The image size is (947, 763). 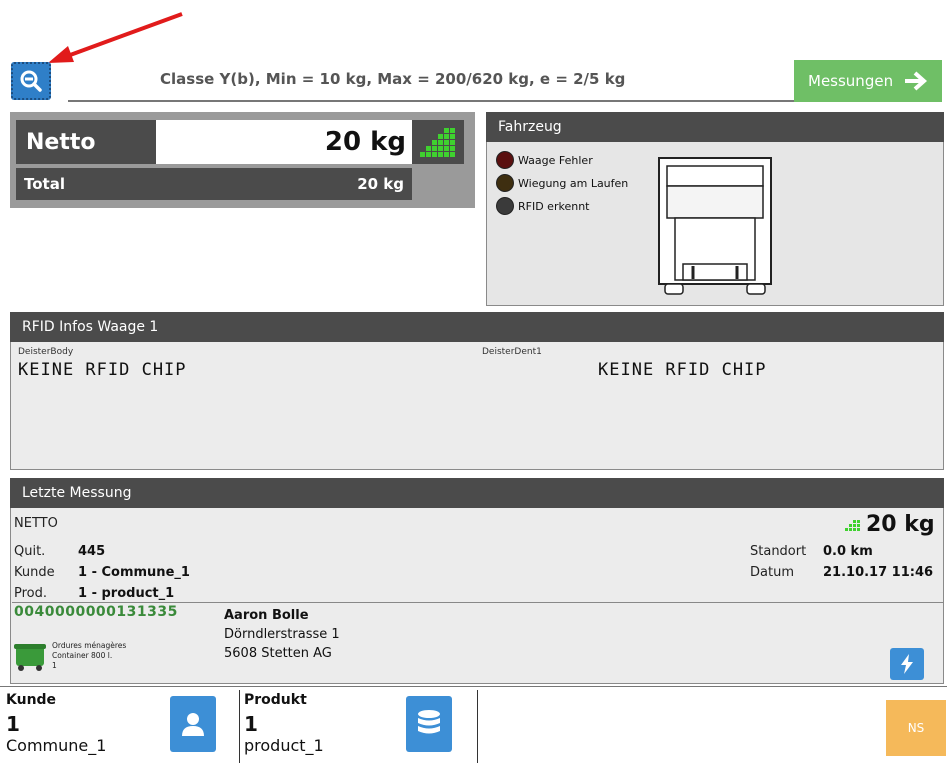 What do you see at coordinates (34, 572) in the screenshot?
I see `kunde-label: Kunde` at bounding box center [34, 572].